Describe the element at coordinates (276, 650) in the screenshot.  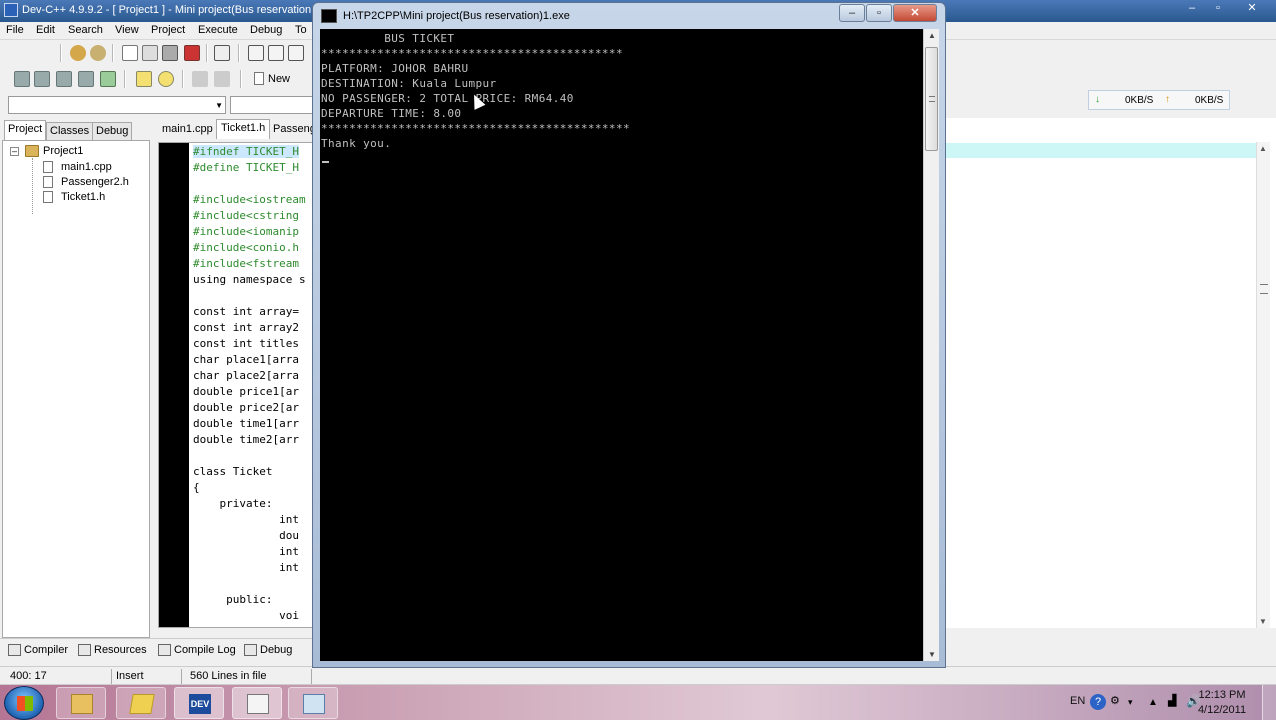
I see `tab-debug-label: Debug` at that location.